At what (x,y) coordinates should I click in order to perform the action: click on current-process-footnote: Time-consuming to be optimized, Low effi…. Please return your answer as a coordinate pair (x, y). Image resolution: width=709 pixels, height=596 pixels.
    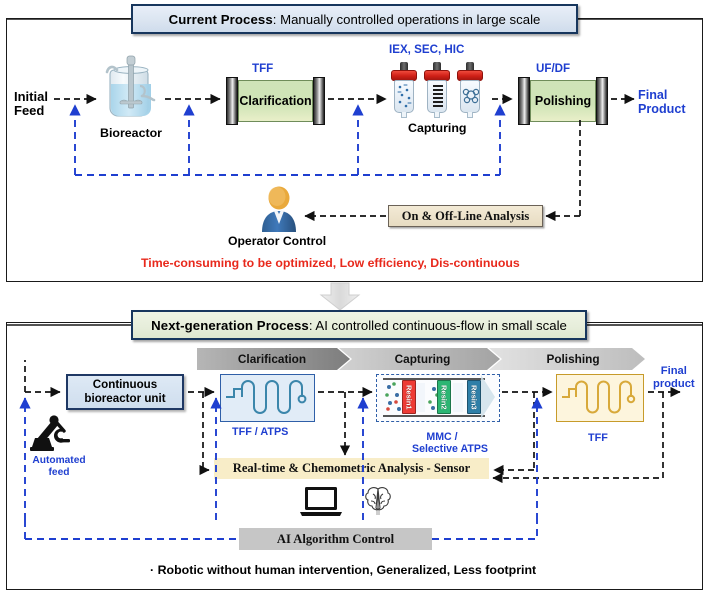
    Looking at the image, I should click on (330, 263).